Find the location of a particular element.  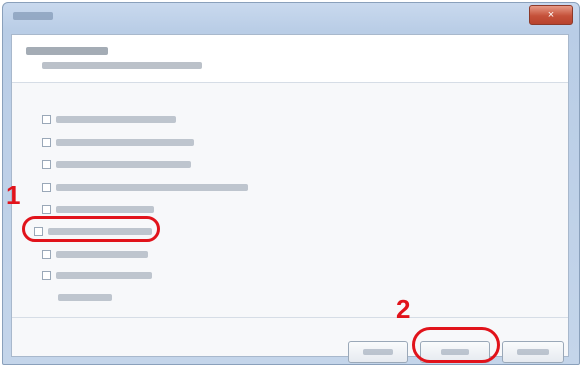

cancel-button is located at coordinates (533, 352).